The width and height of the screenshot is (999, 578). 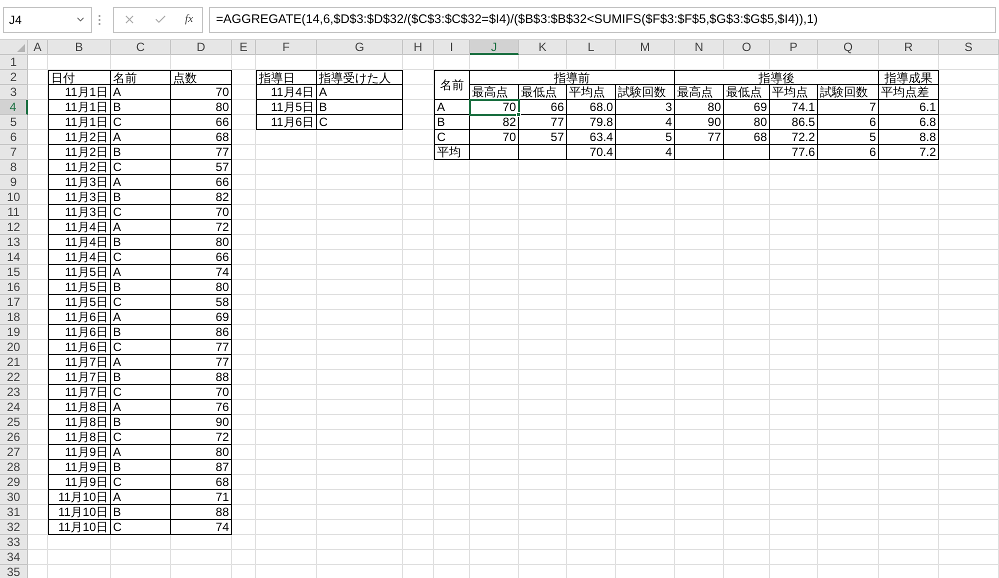 What do you see at coordinates (47, 19) in the screenshot?
I see `name-box: J4` at bounding box center [47, 19].